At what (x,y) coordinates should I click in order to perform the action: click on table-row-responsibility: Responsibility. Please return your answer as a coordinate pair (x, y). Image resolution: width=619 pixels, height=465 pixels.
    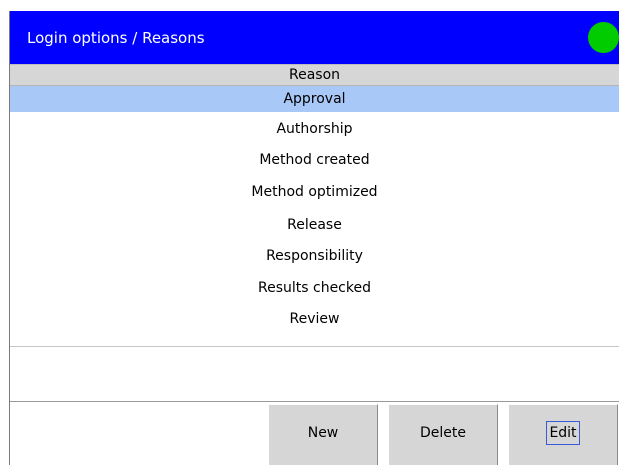
    Looking at the image, I should click on (314, 255).